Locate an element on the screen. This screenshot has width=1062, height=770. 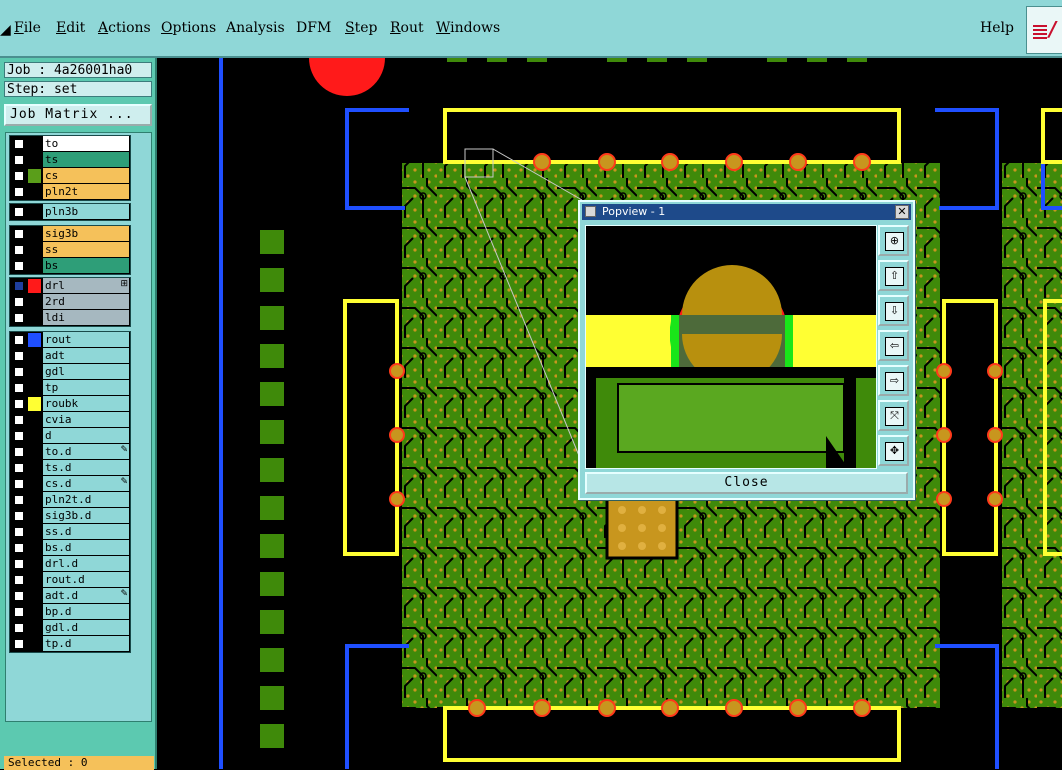
layer-name: ldi is located at coordinates (86, 317).